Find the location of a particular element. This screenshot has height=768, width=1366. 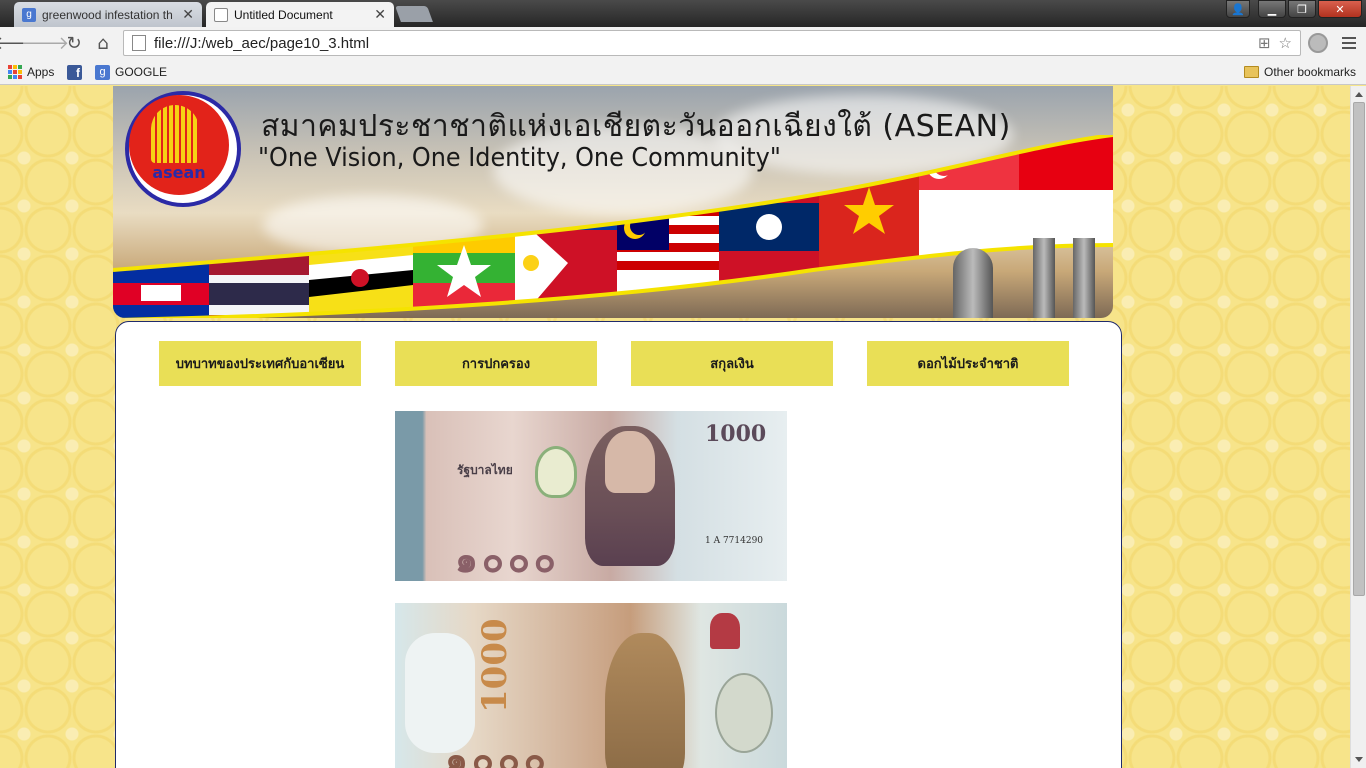

menu-role-in-asean: บทบาทของประเทศกับอาเซียน is located at coordinates (260, 363).